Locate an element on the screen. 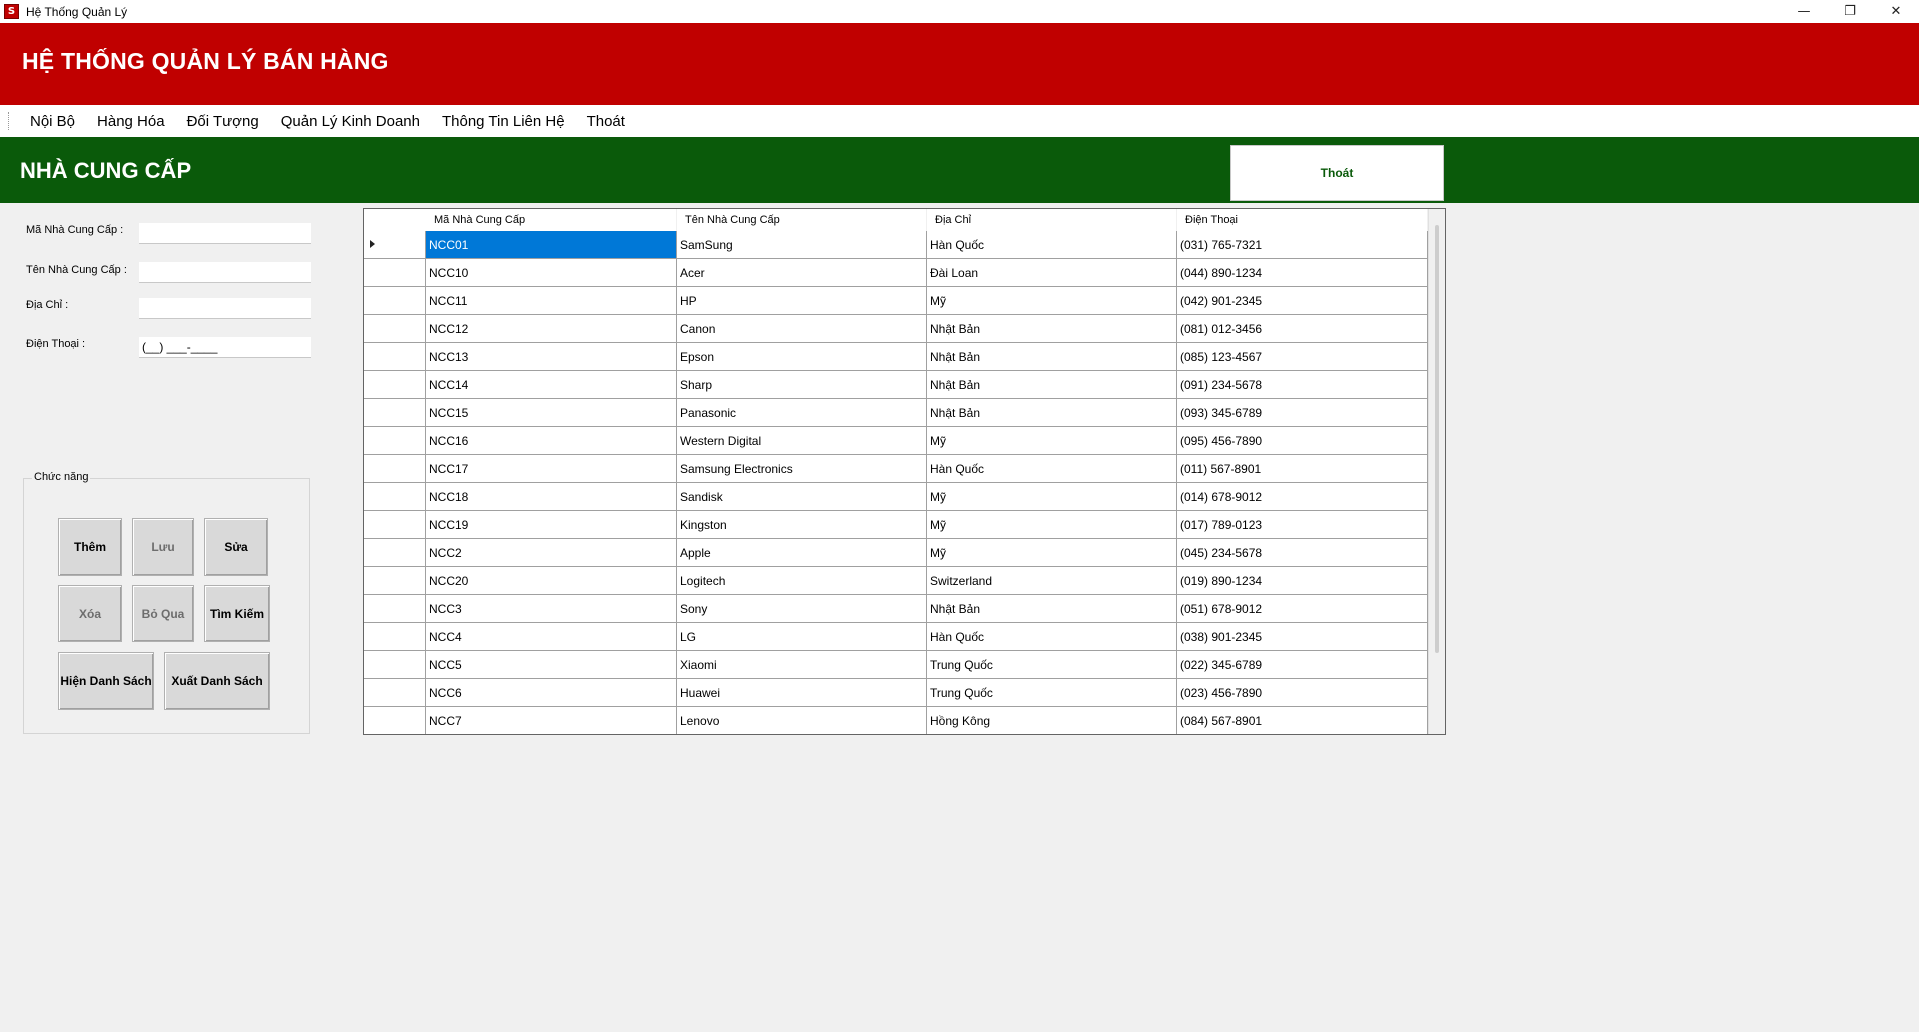  supplier-name-cell: Acer is located at coordinates (802, 272).